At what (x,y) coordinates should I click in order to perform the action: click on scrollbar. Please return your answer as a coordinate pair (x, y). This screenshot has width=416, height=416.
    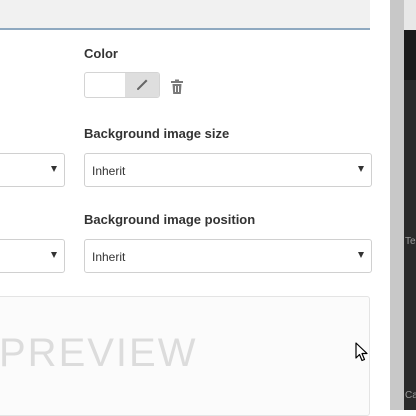
    Looking at the image, I should click on (397, 205).